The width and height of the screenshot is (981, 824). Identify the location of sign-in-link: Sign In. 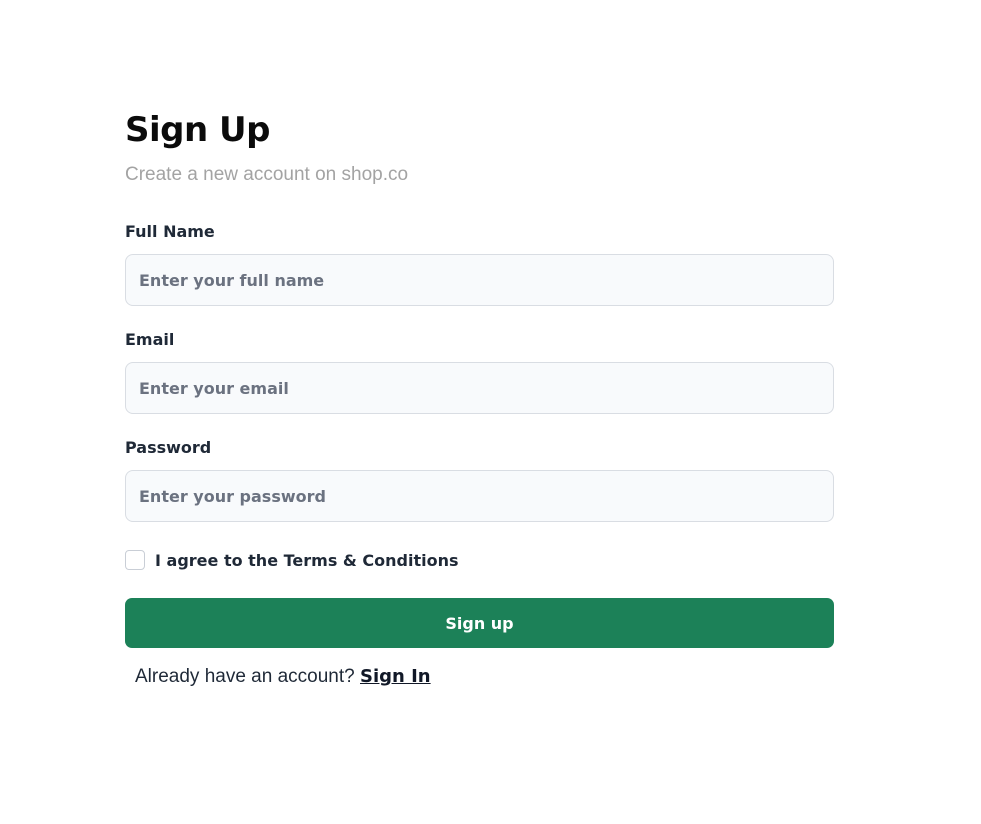
(395, 676).